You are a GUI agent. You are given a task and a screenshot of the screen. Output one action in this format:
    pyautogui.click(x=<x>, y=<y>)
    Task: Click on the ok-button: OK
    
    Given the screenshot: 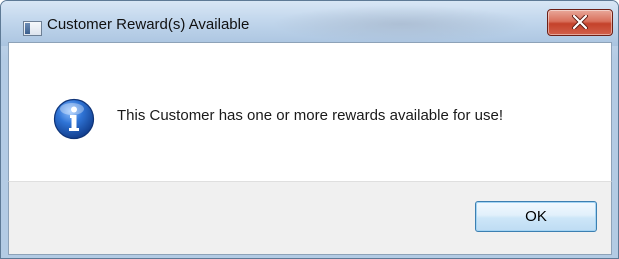 What is the action you would take?
    pyautogui.click(x=536, y=216)
    